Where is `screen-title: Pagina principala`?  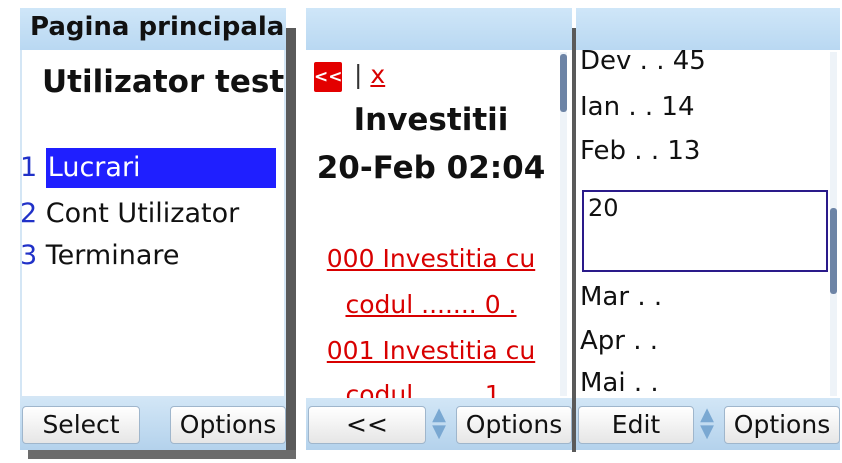
screen-title: Pagina principala is located at coordinates (157, 27).